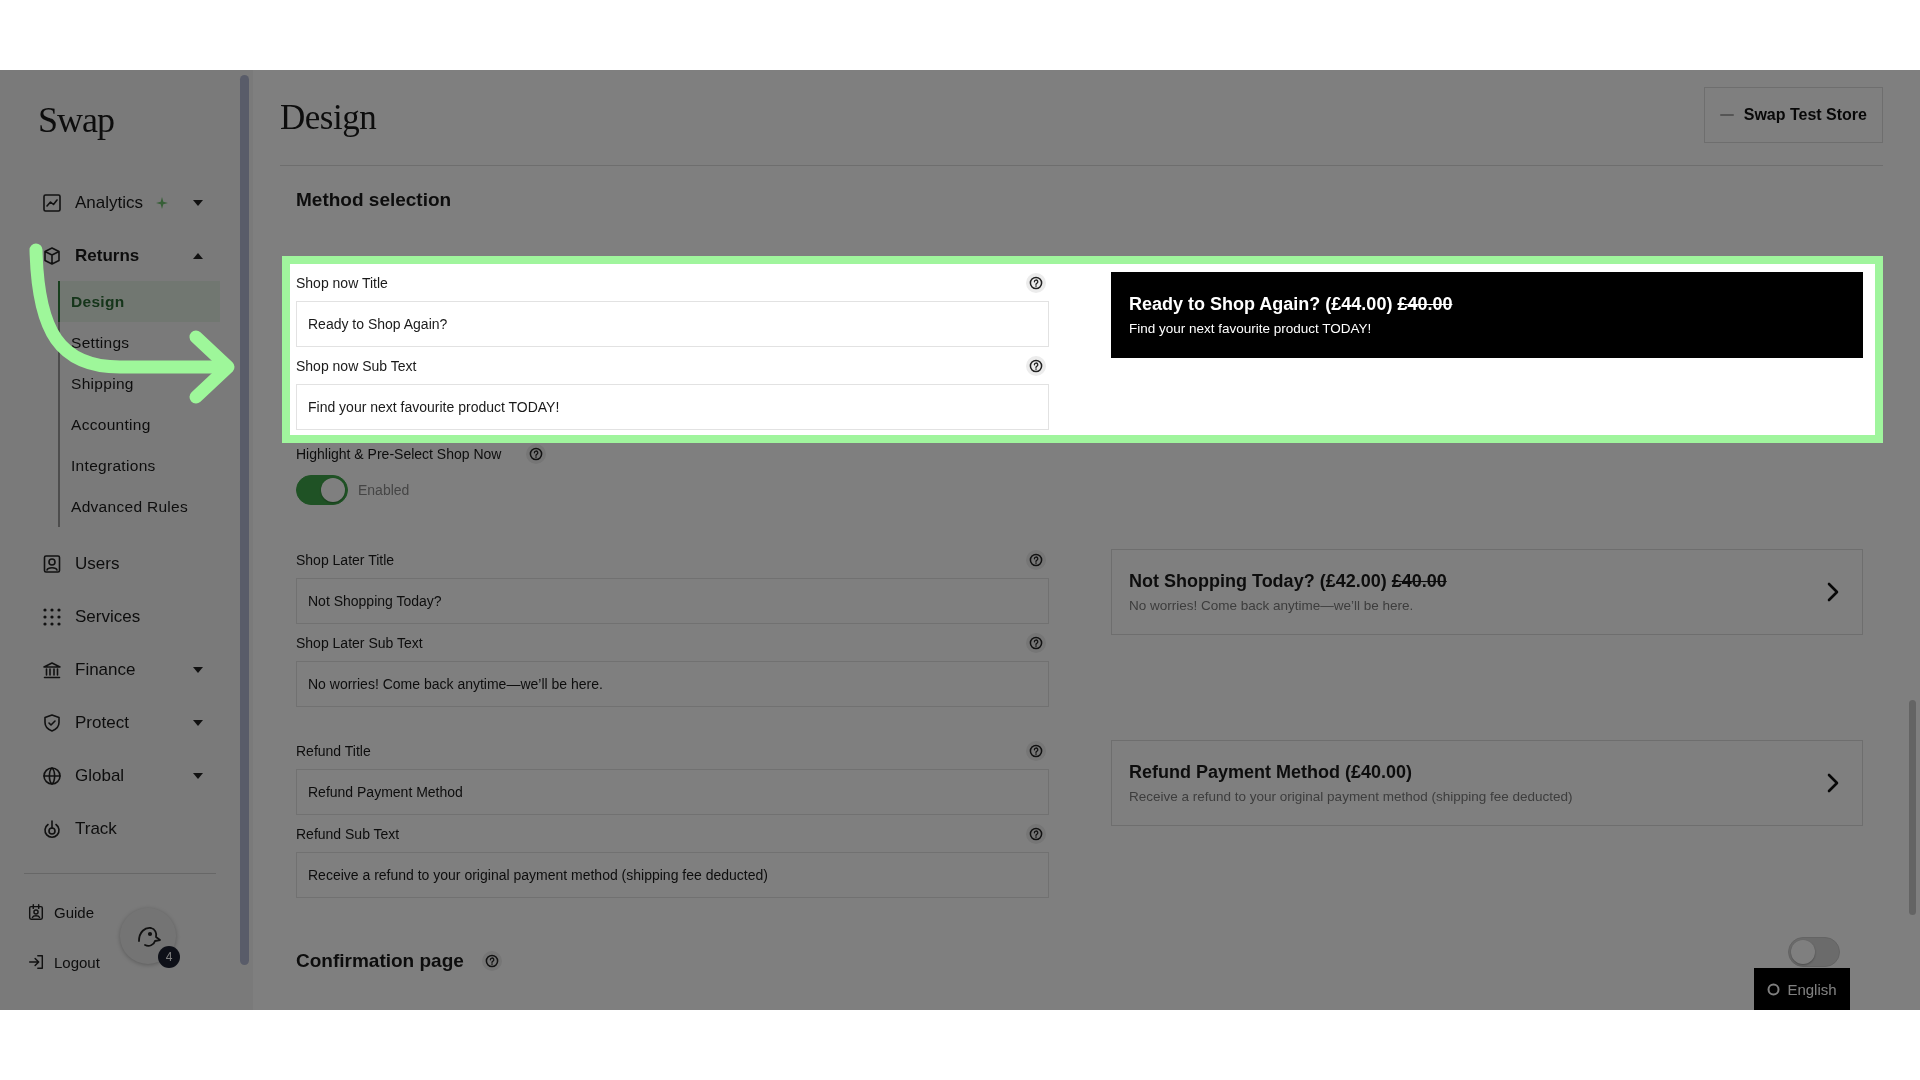 The height and width of the screenshot is (1080, 1920). Describe the element at coordinates (328, 117) in the screenshot. I see `page-title: Design` at that location.